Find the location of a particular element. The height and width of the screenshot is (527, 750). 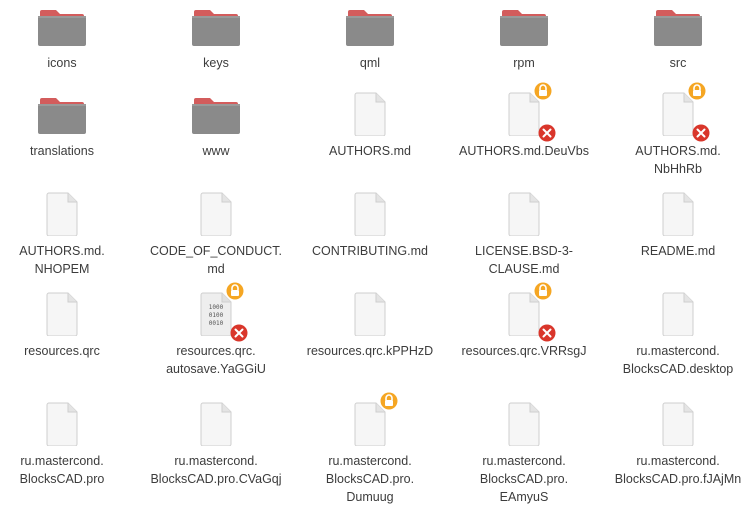

item-label: README.md is located at coordinates (678, 251).